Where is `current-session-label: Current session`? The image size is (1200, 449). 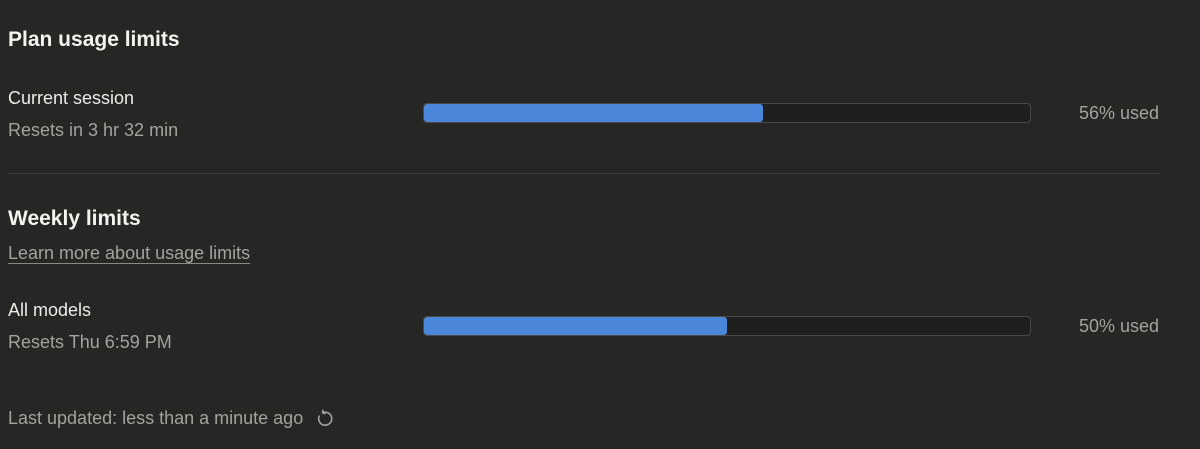
current-session-label: Current session is located at coordinates (71, 98).